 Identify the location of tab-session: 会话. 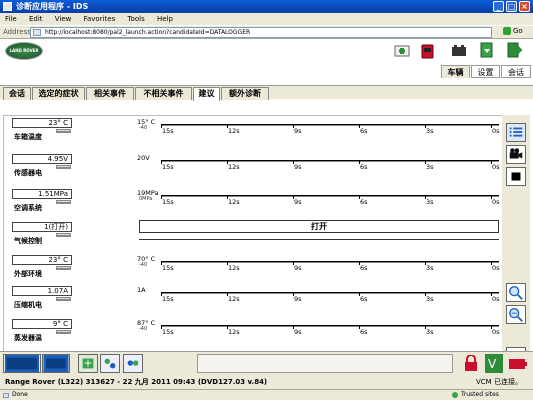
(516, 71).